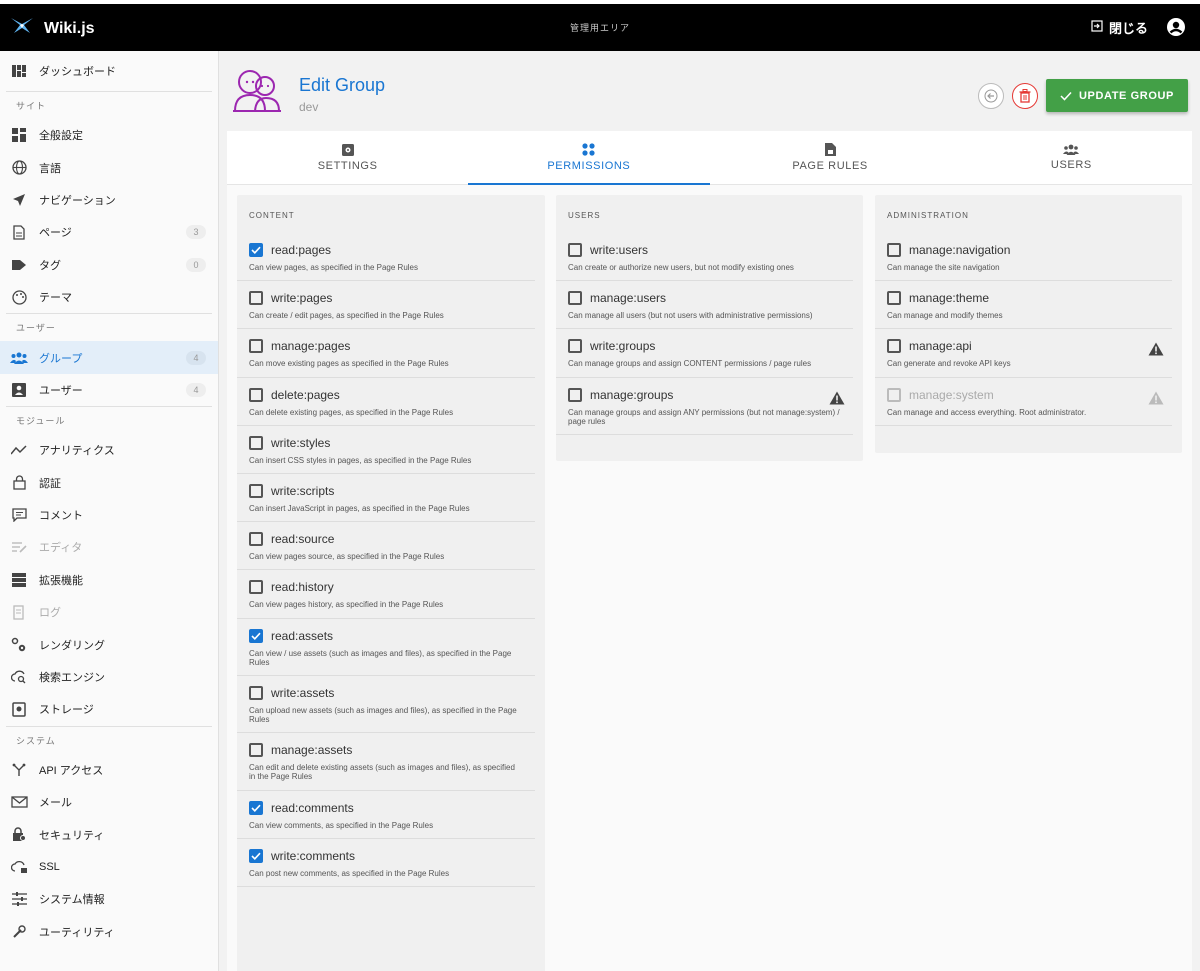  What do you see at coordinates (109, 450) in the screenshot?
I see `sidebar-item-analytics: アナリティクス` at bounding box center [109, 450].